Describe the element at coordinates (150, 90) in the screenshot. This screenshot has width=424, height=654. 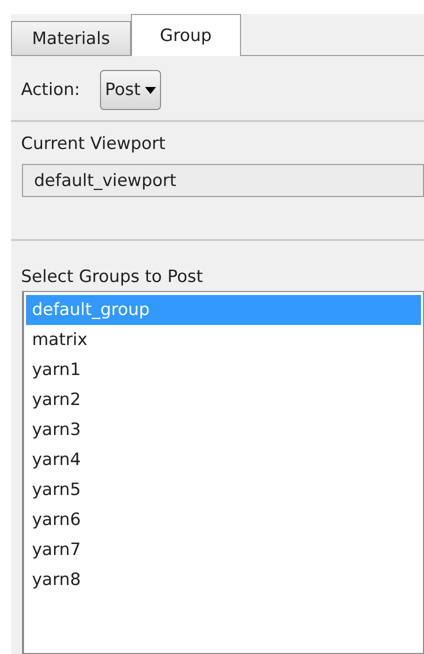
I see `caret-icon` at that location.